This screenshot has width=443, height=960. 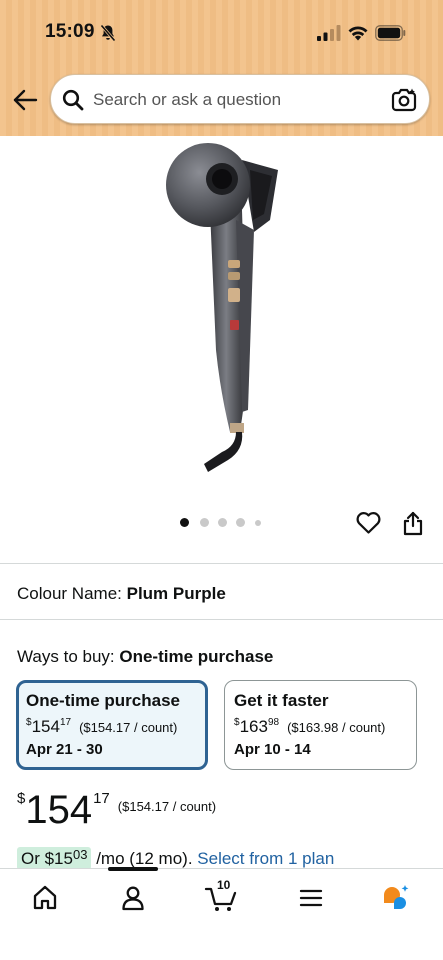 What do you see at coordinates (108, 33) in the screenshot?
I see `bell-off-icon` at bounding box center [108, 33].